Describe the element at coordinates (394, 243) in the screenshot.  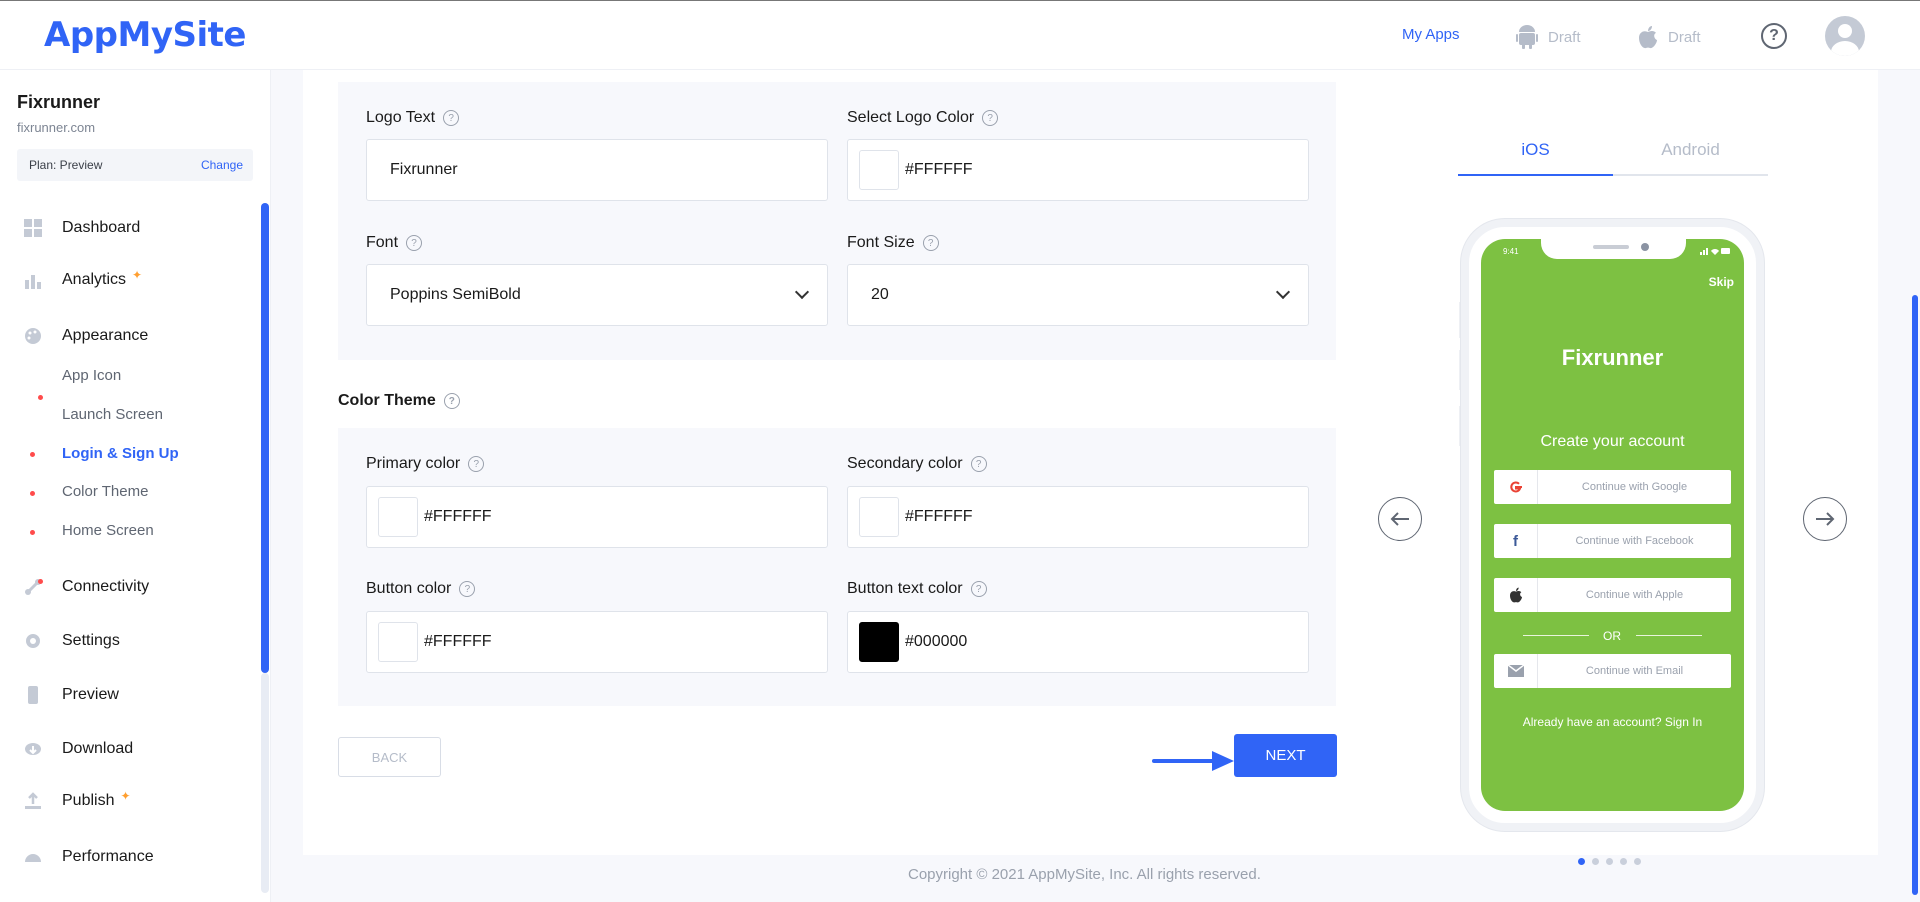
I see `font-label: Font?` at that location.